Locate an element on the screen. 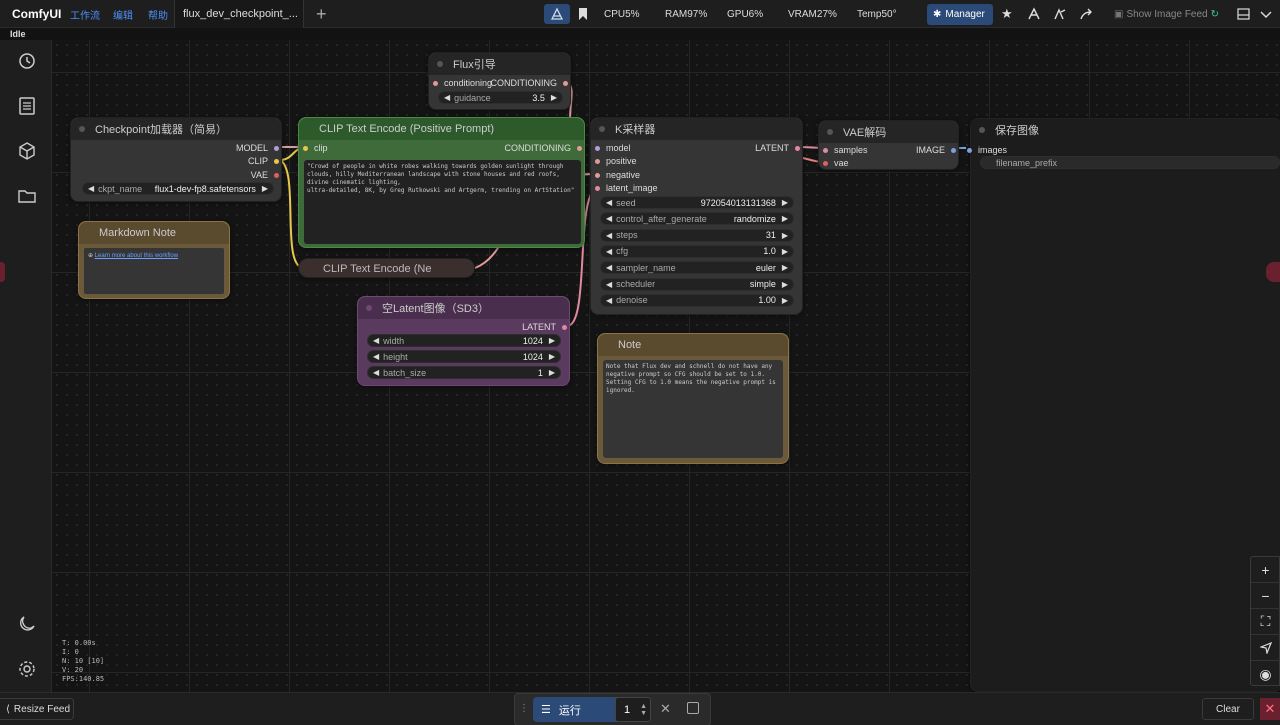  guidance-widget: ◀ guidance 3.5 ▶ is located at coordinates (500, 97).